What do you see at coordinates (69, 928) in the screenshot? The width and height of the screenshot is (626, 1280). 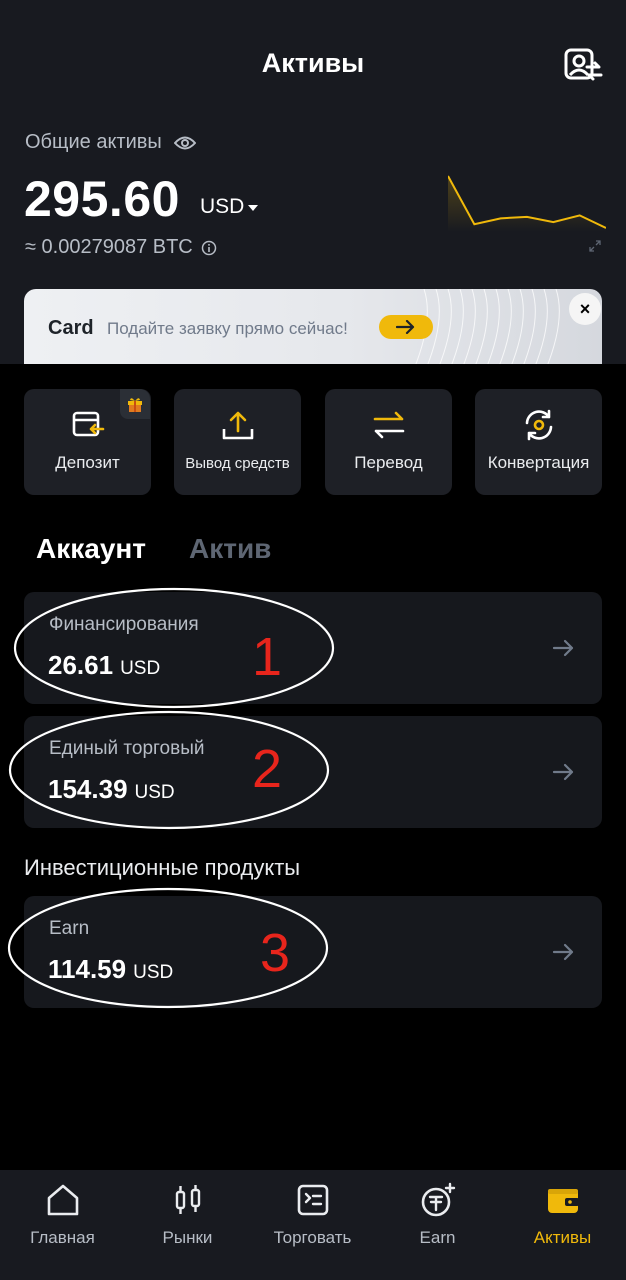 I see `account-title: Earn` at bounding box center [69, 928].